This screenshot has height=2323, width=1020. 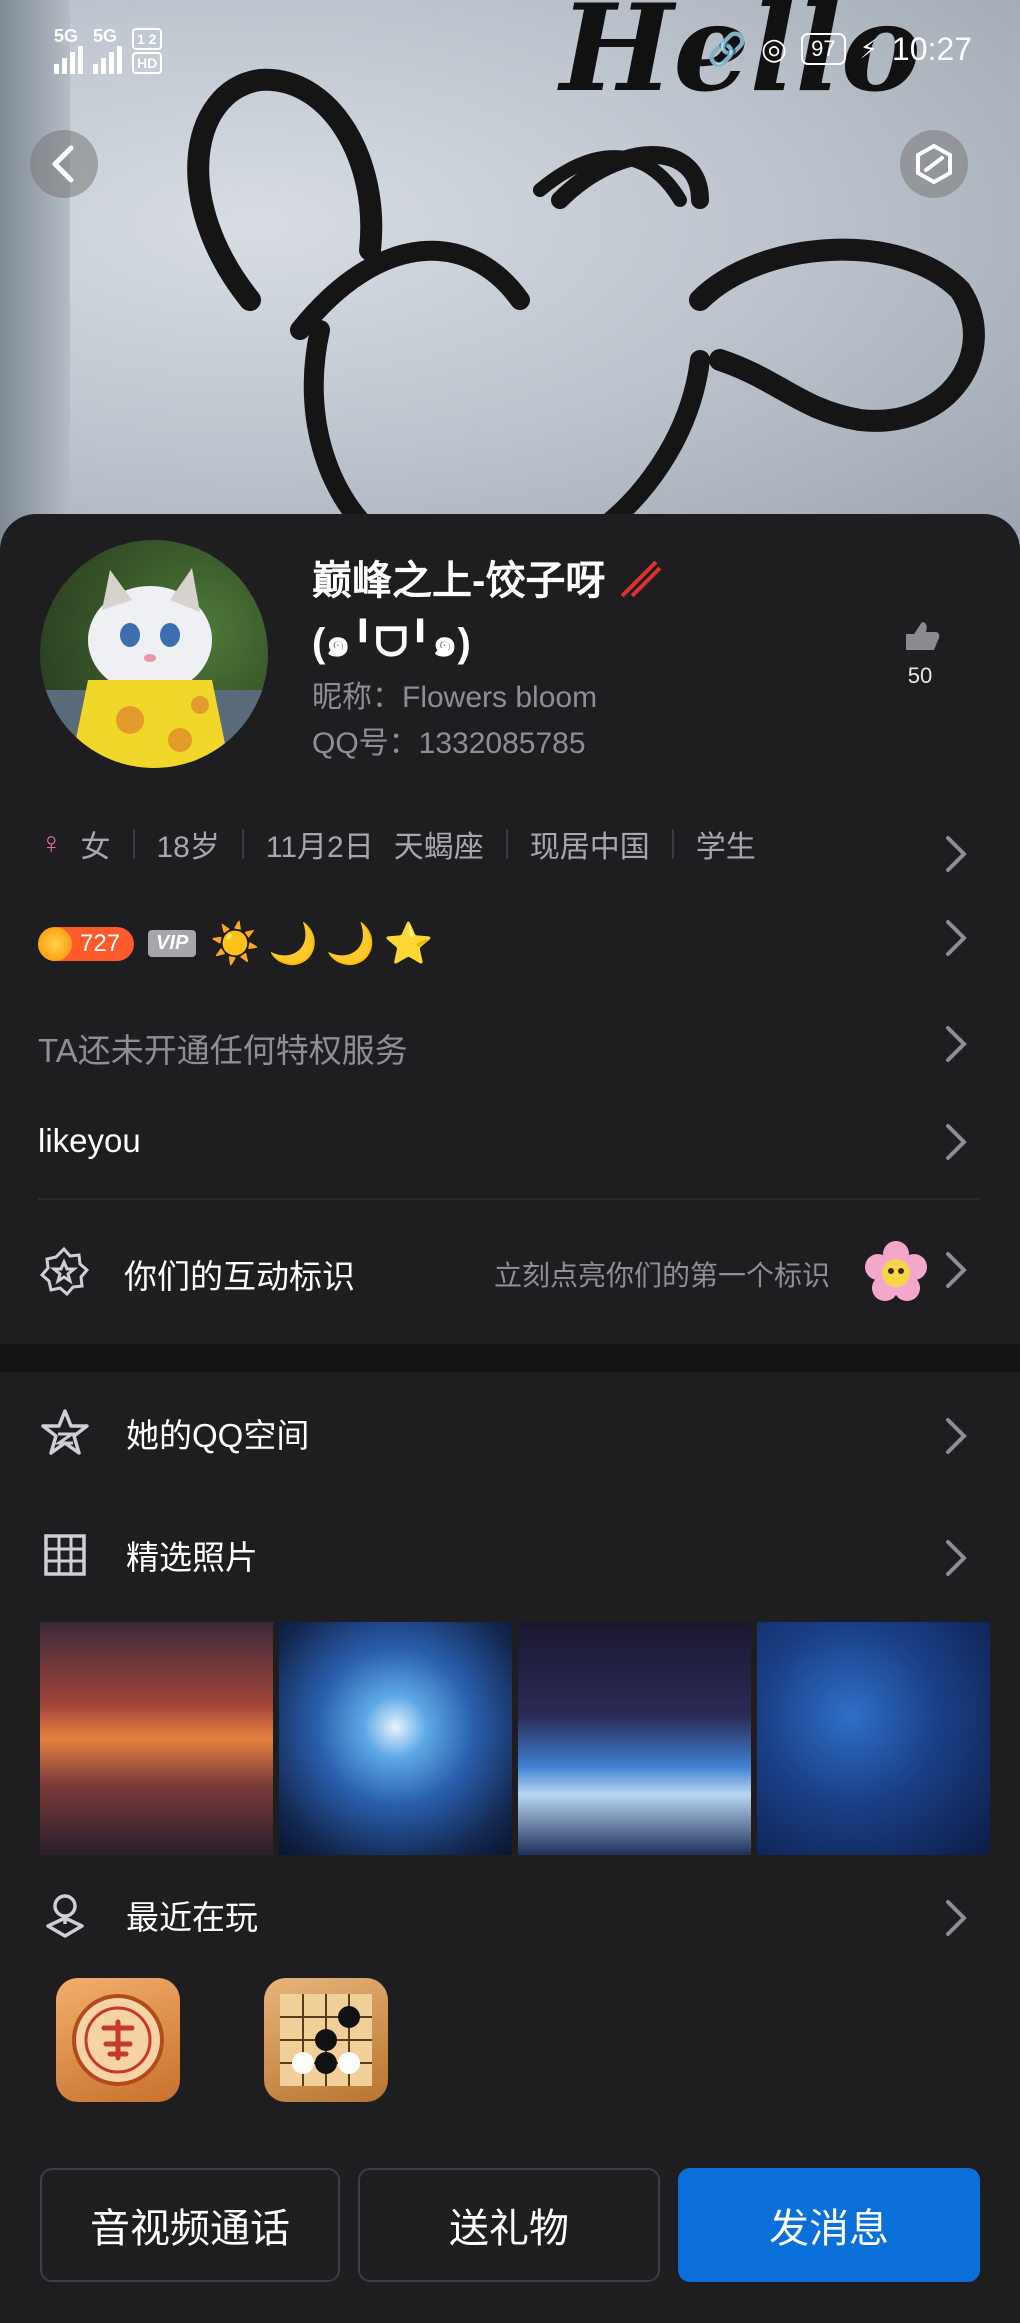 What do you see at coordinates (65, 1555) in the screenshot?
I see `grid-icon` at bounding box center [65, 1555].